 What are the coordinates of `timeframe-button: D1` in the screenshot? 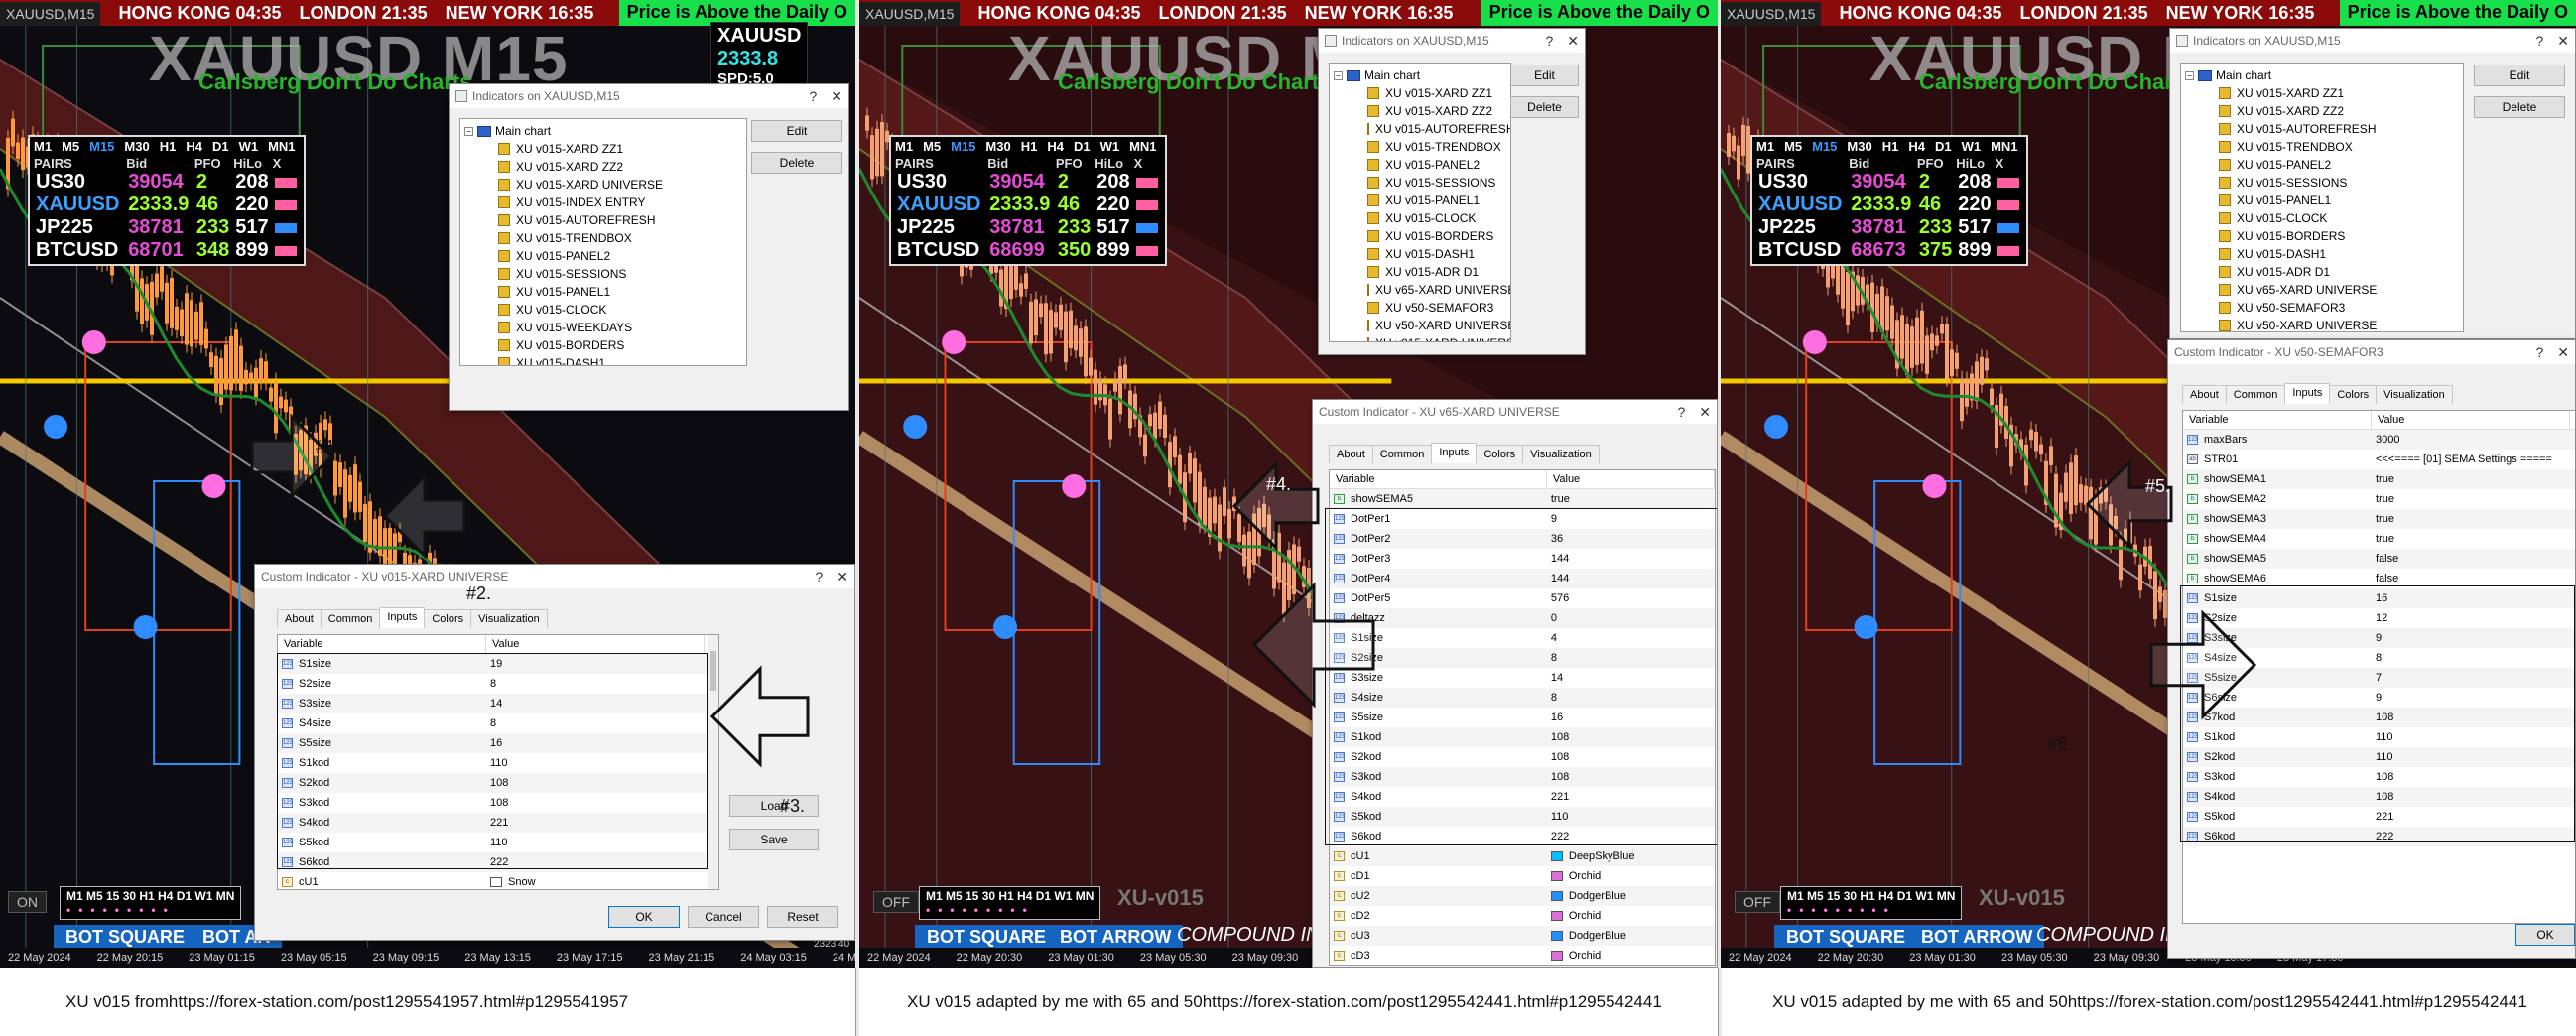 It's located at (1944, 146).